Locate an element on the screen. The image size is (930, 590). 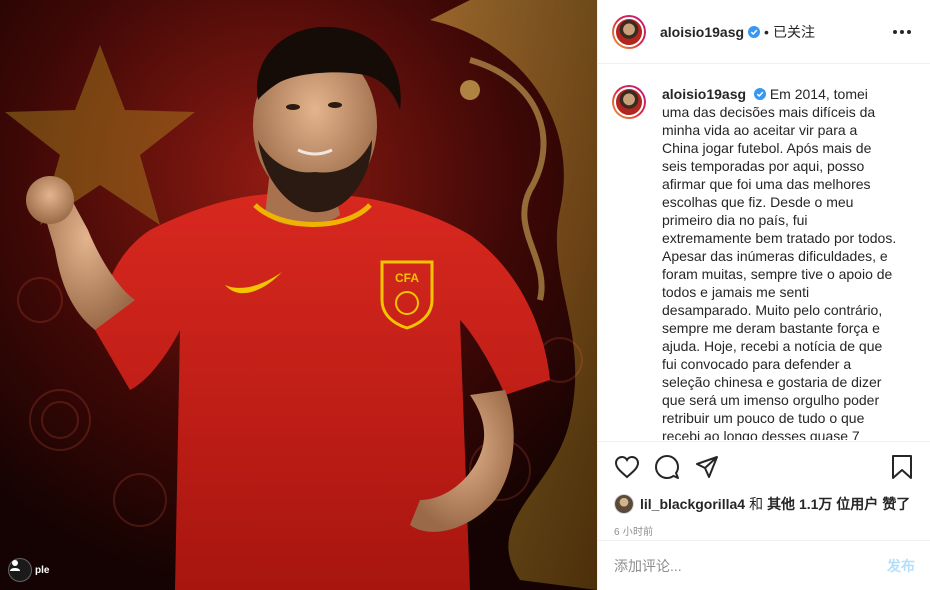
liker-avatar is located at coordinates (624, 504).